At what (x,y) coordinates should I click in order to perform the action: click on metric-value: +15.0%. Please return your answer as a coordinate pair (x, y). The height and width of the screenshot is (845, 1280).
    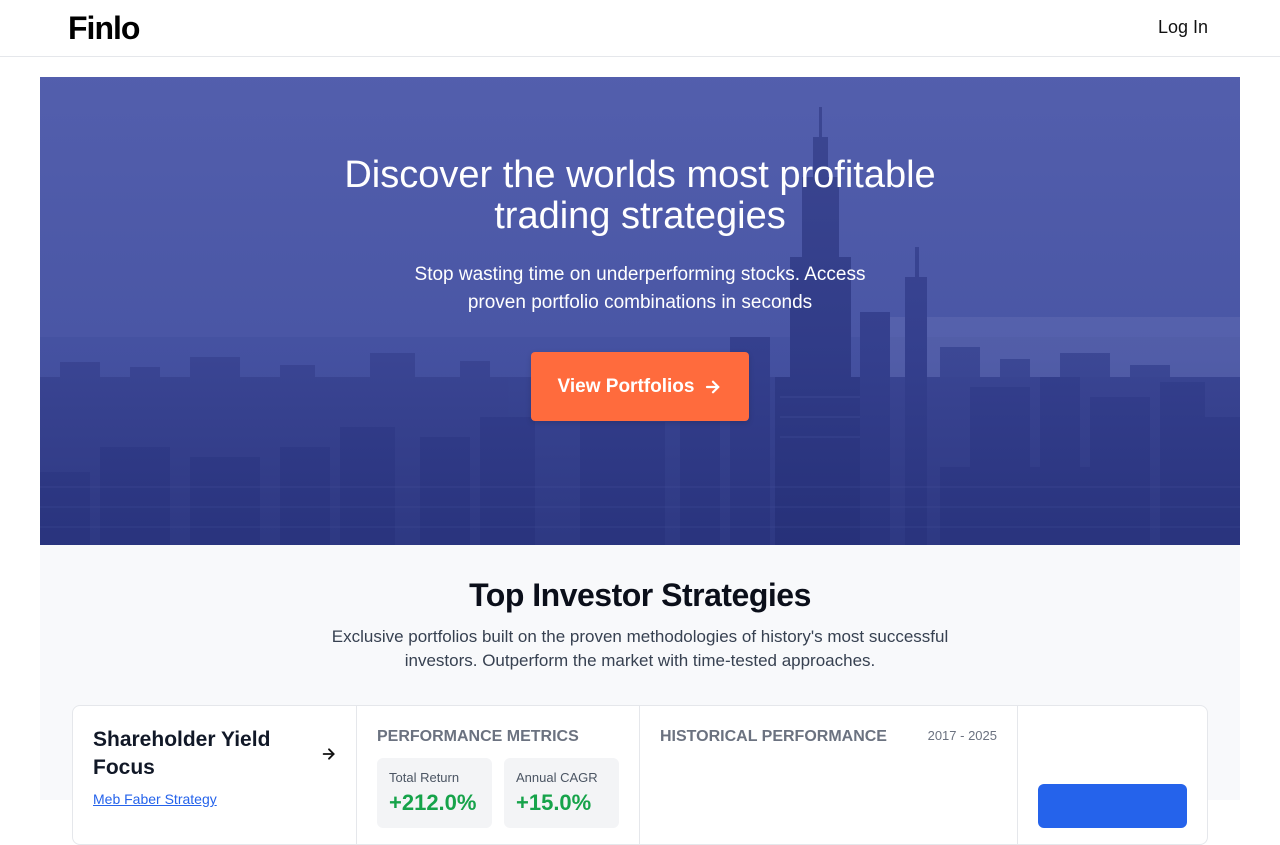
    Looking at the image, I should click on (554, 802).